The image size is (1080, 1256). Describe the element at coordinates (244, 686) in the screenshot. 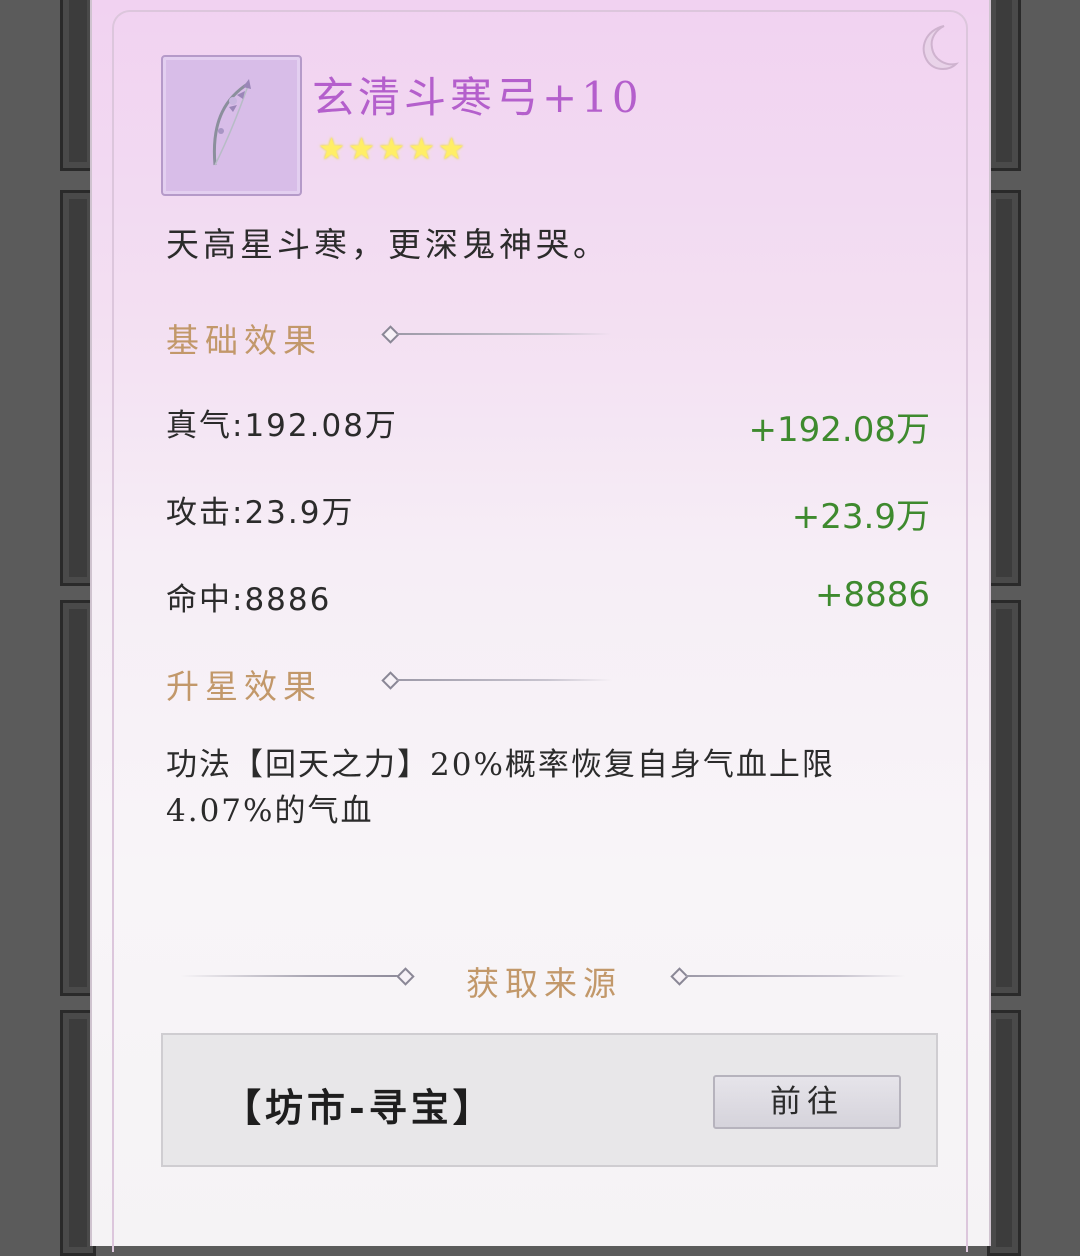

I see `section-title-star-effect: 升星效果` at that location.